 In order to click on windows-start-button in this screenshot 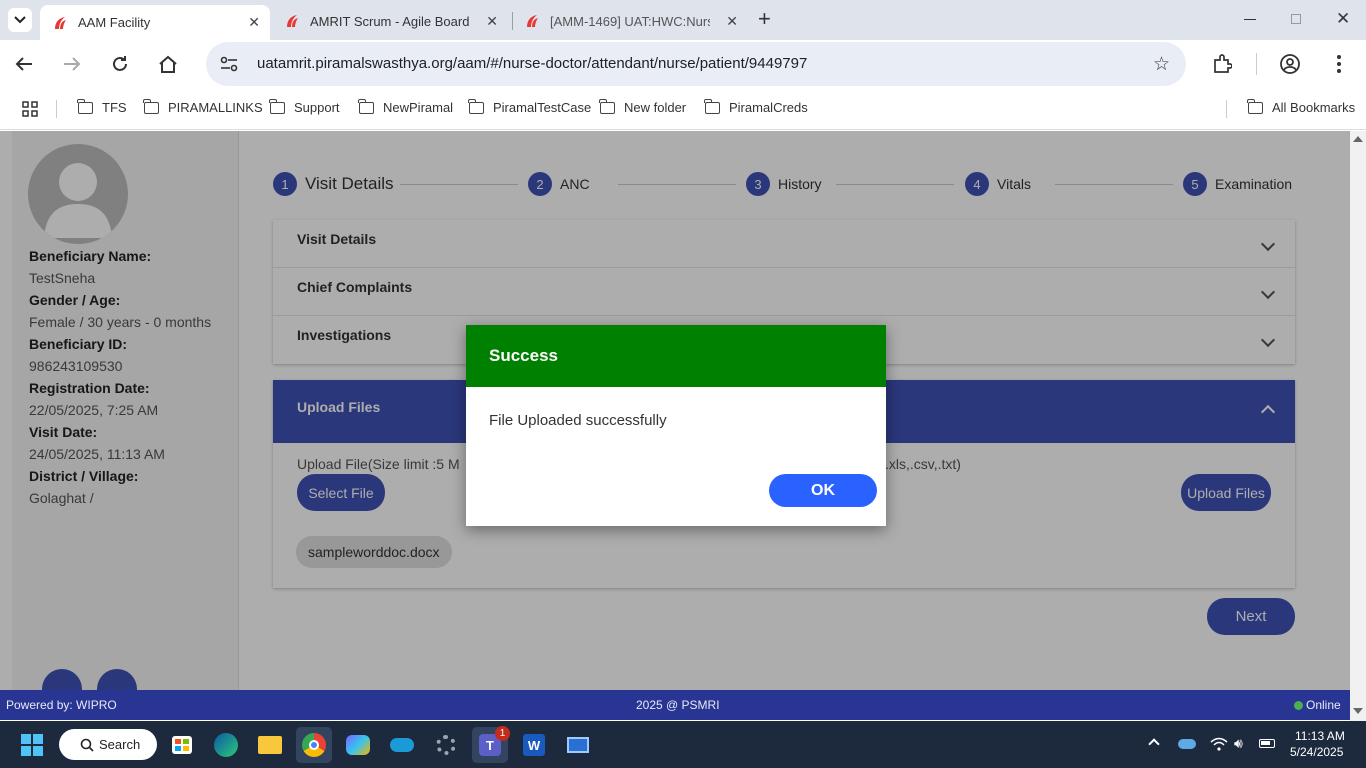, I will do `click(32, 745)`.